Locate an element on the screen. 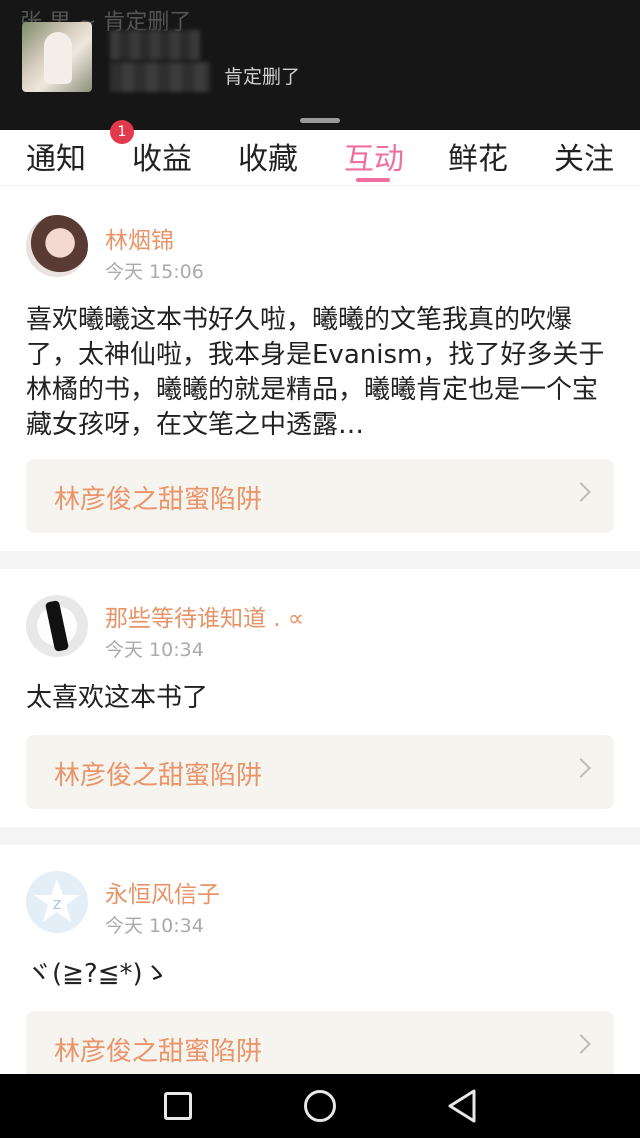 This screenshot has height=1138, width=640. username: 林烟锦 is located at coordinates (139, 238).